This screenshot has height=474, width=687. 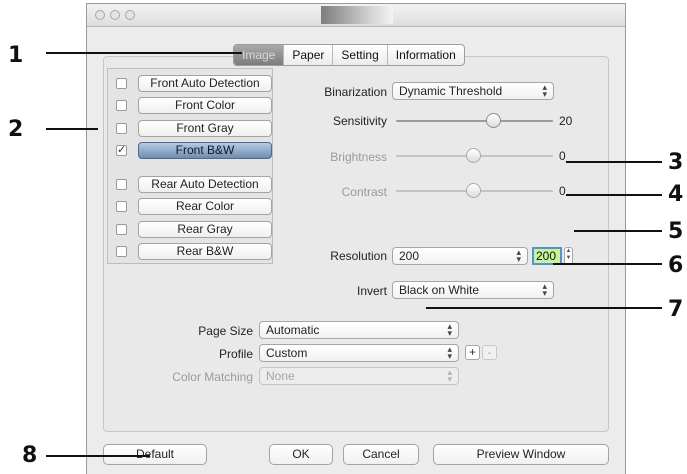 I want to click on contrast-slider, so click(x=474, y=191).